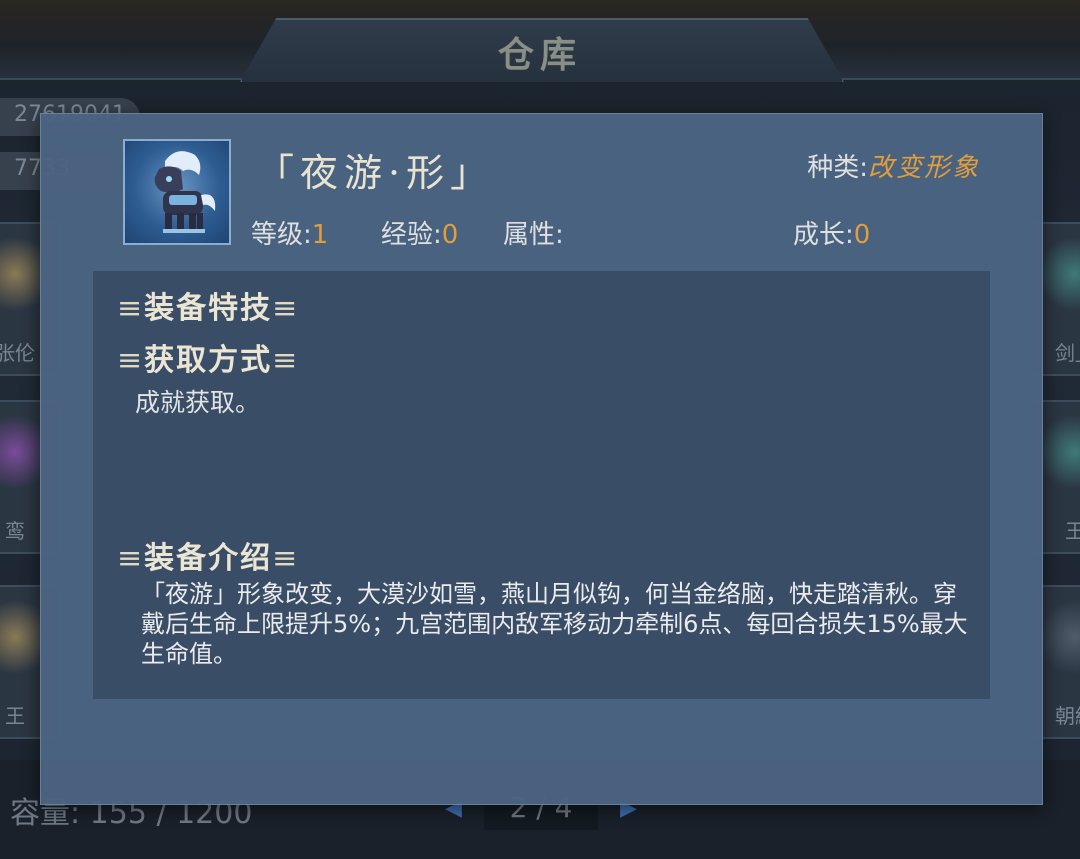  I want to click on item-portrait, so click(177, 192).